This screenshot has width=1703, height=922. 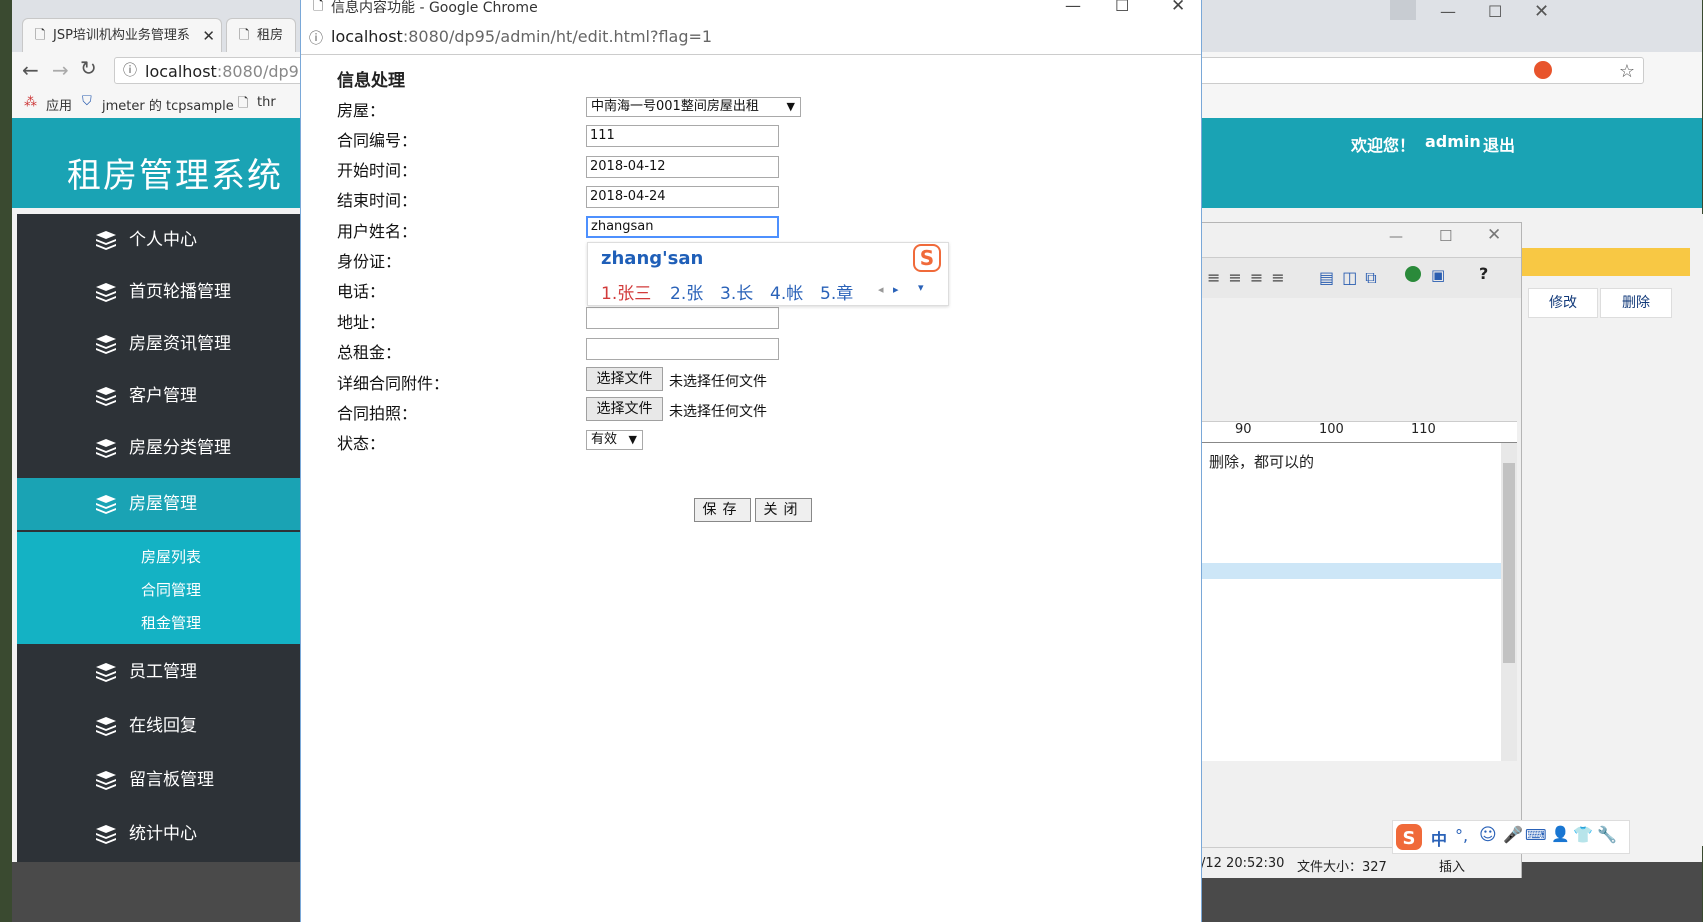 What do you see at coordinates (736, 291) in the screenshot?
I see `ime-candidate: 3.长` at bounding box center [736, 291].